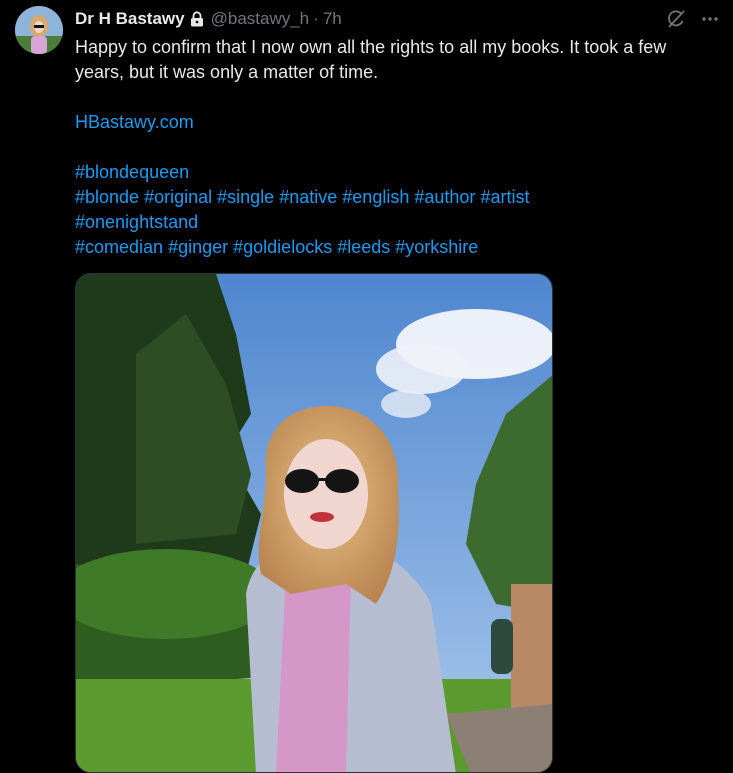 The image size is (733, 773). I want to click on hashtag-link: #native, so click(308, 197).